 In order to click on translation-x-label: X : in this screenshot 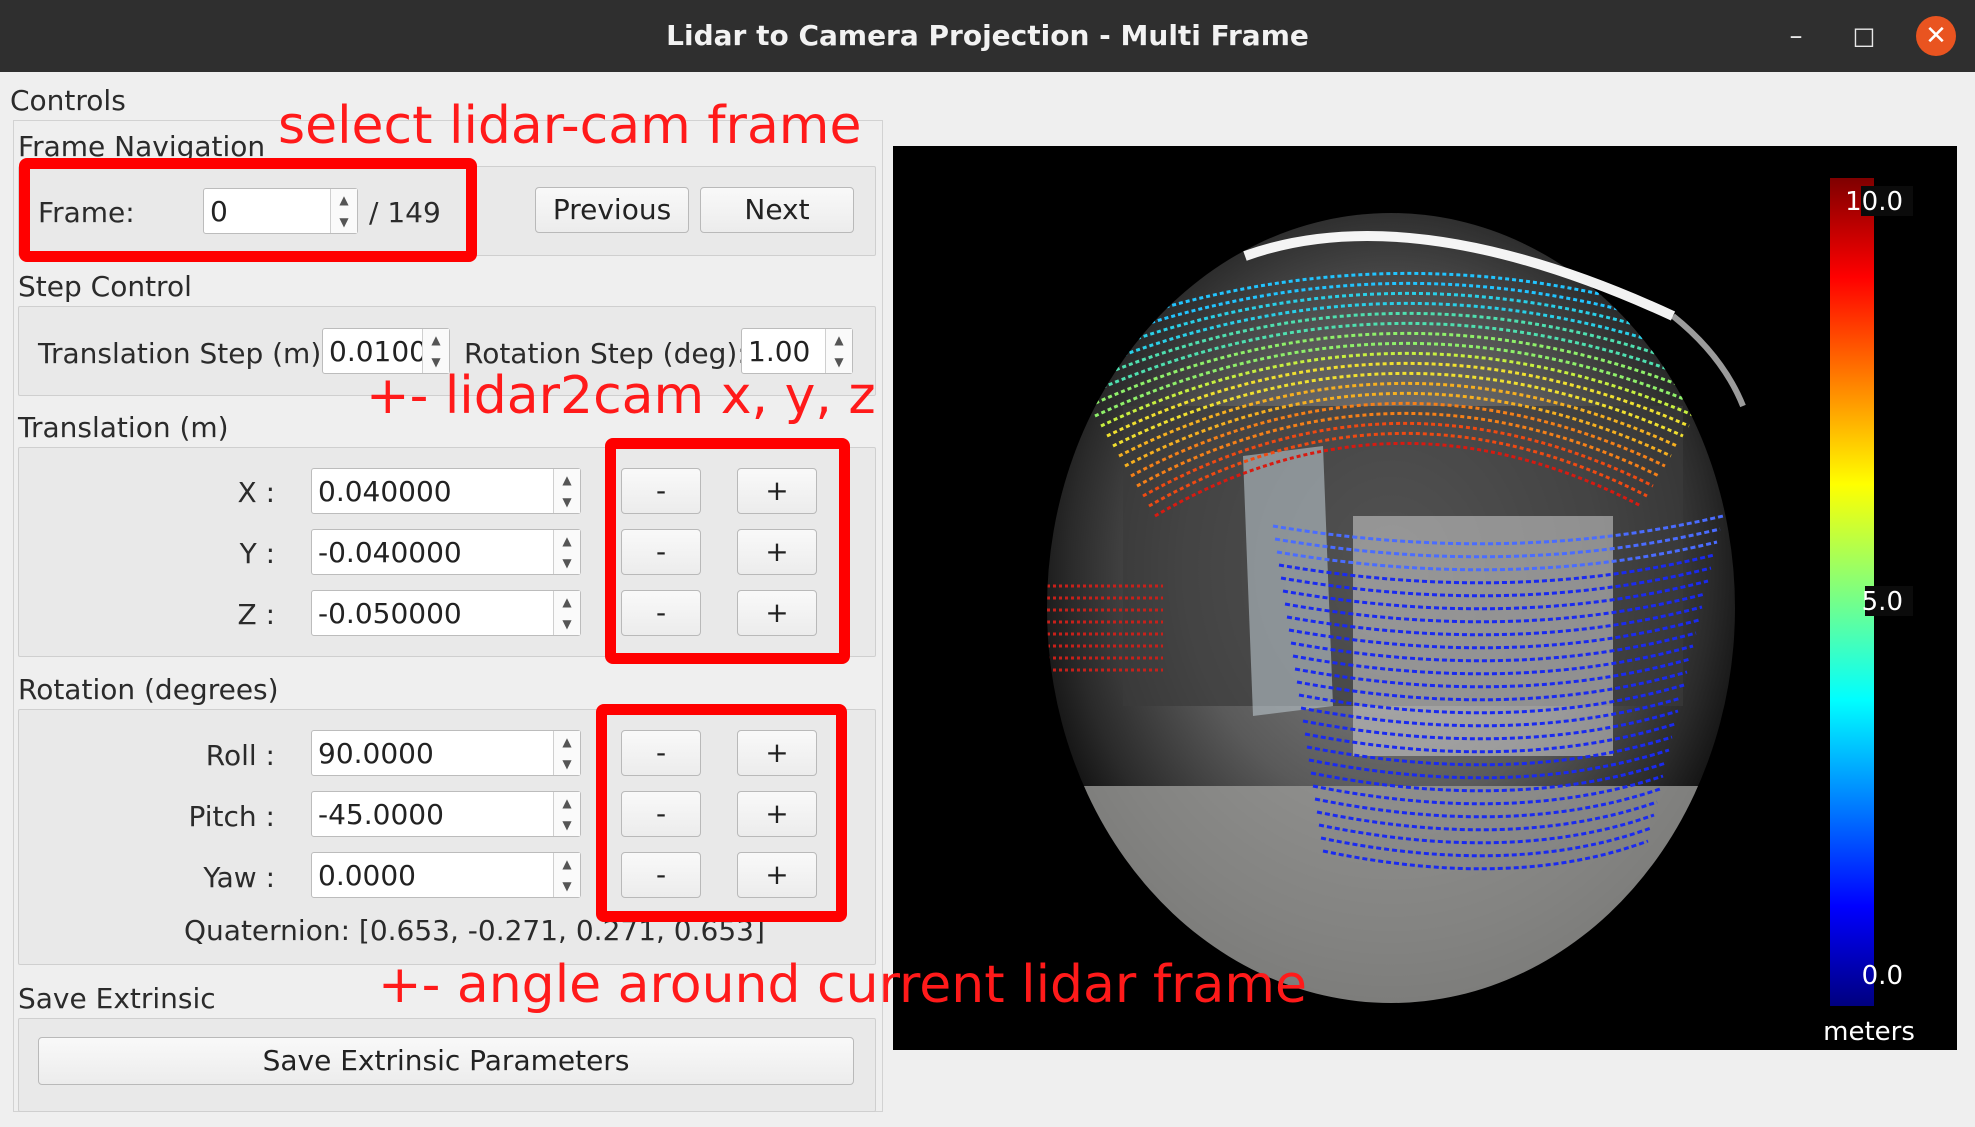, I will do `click(256, 492)`.